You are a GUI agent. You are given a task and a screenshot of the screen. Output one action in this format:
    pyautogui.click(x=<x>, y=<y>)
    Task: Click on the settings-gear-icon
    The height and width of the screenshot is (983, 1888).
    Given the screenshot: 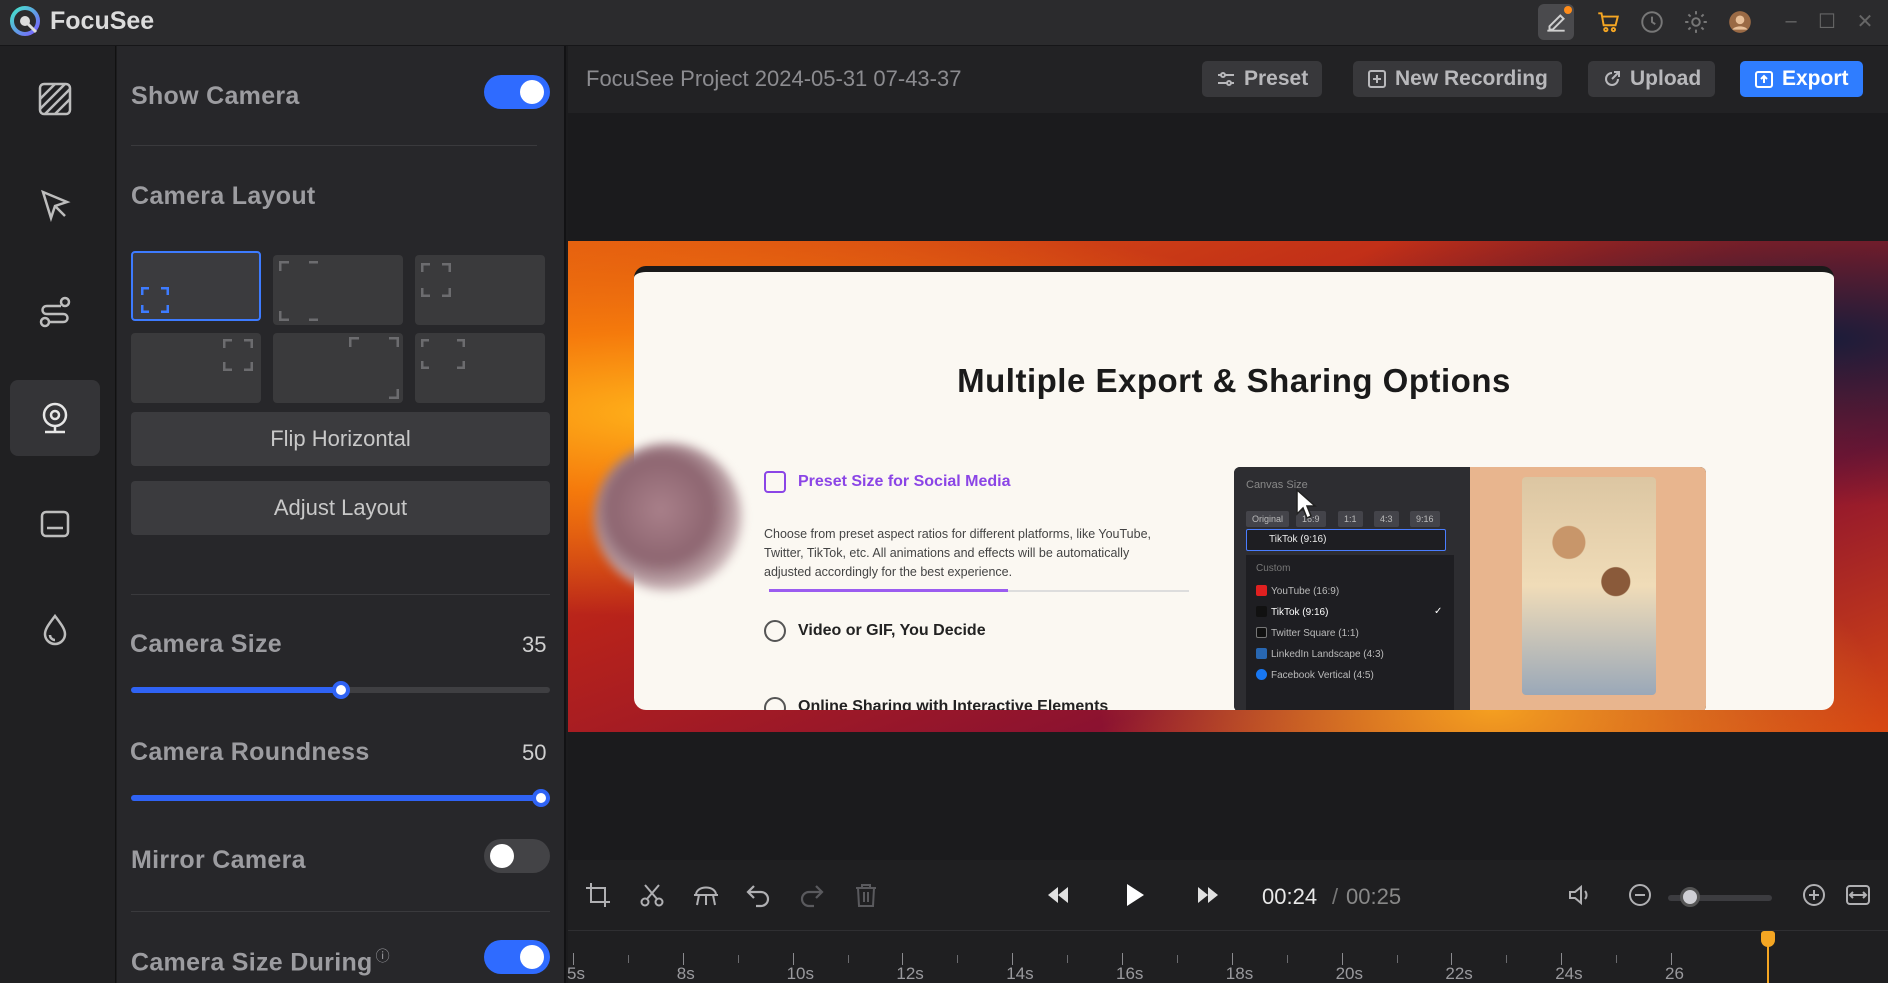 What is the action you would take?
    pyautogui.click(x=1696, y=22)
    